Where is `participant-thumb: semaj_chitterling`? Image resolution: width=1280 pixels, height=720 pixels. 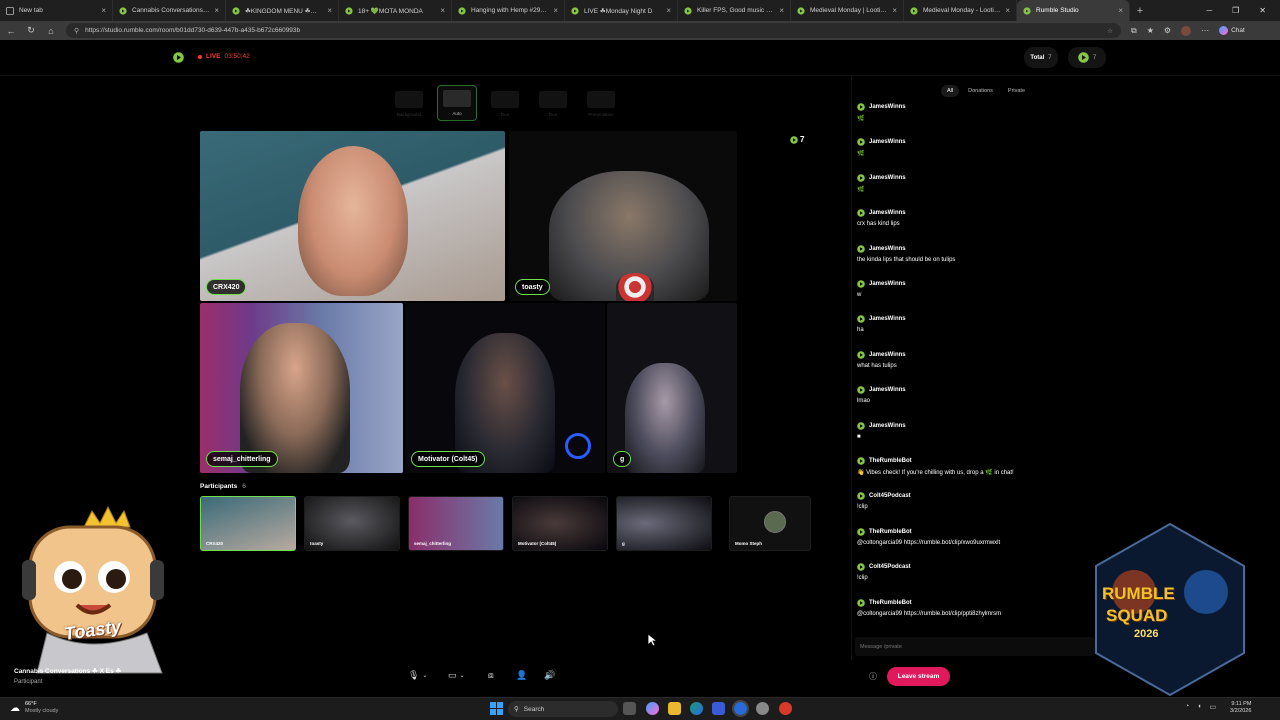
participant-thumb: semaj_chitterling is located at coordinates (456, 523).